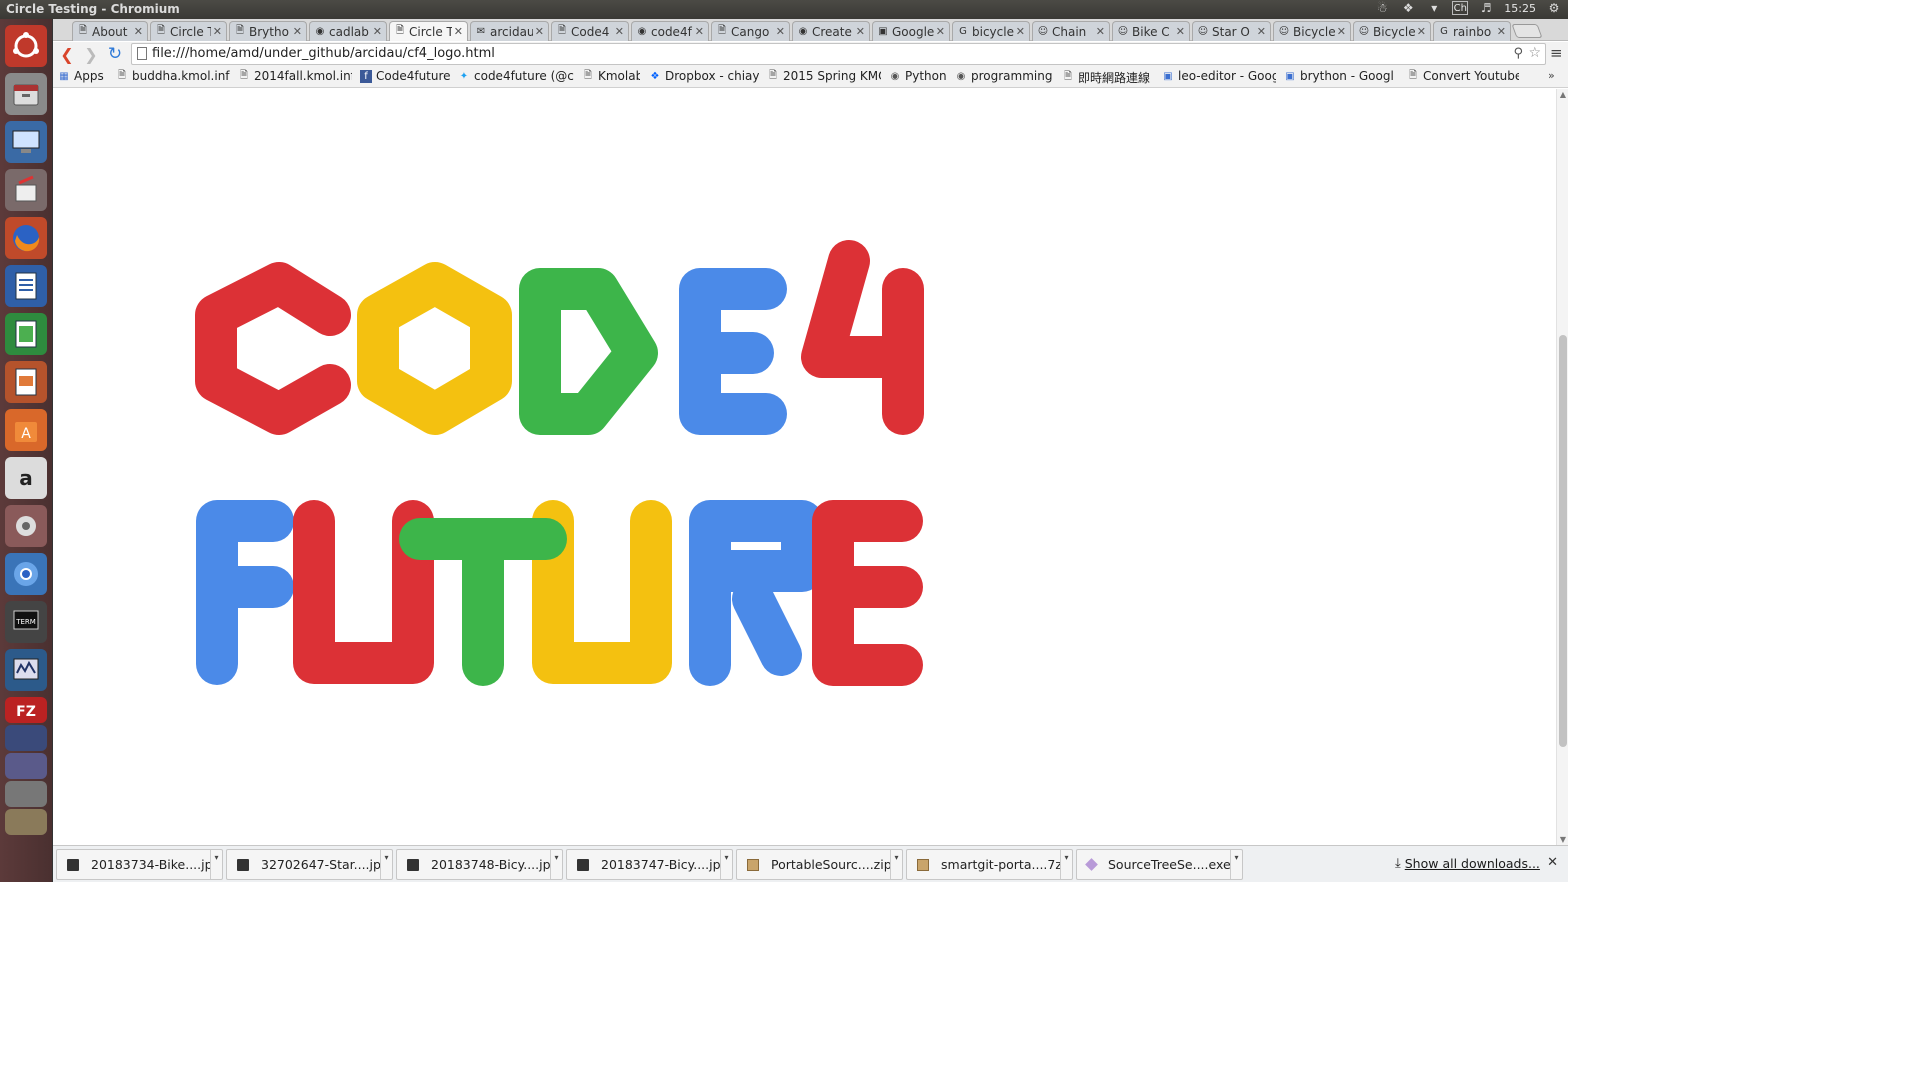 Image resolution: width=1920 pixels, height=1080 pixels. I want to click on bookmarks-overflow-icon: », so click(1551, 75).